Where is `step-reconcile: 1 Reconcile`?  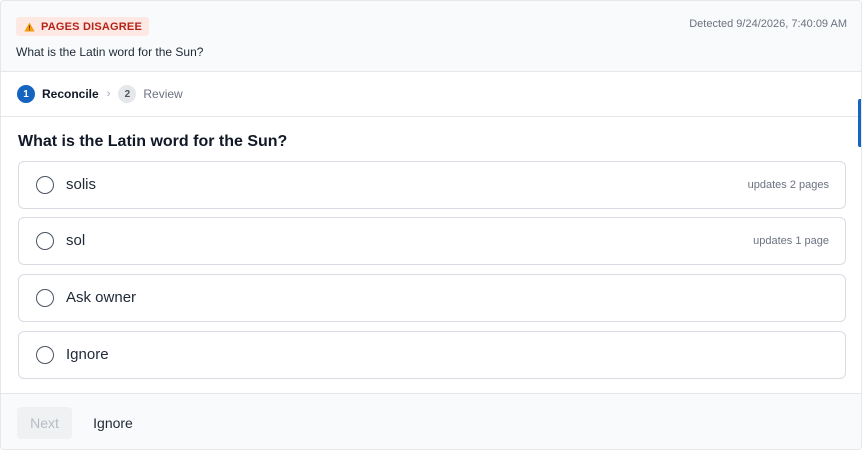 step-reconcile: 1 Reconcile is located at coordinates (58, 94).